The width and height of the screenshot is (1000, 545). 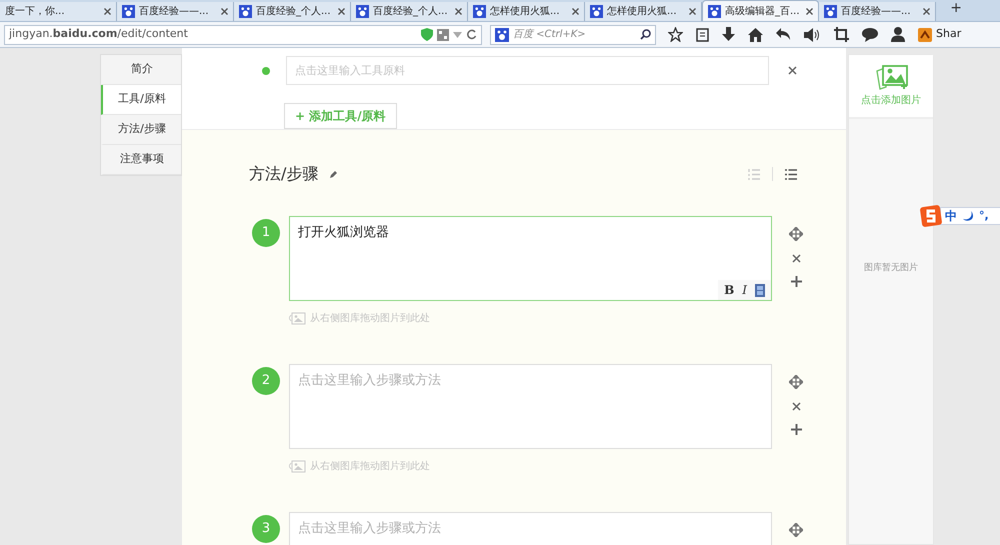 I want to click on person-icon, so click(x=898, y=34).